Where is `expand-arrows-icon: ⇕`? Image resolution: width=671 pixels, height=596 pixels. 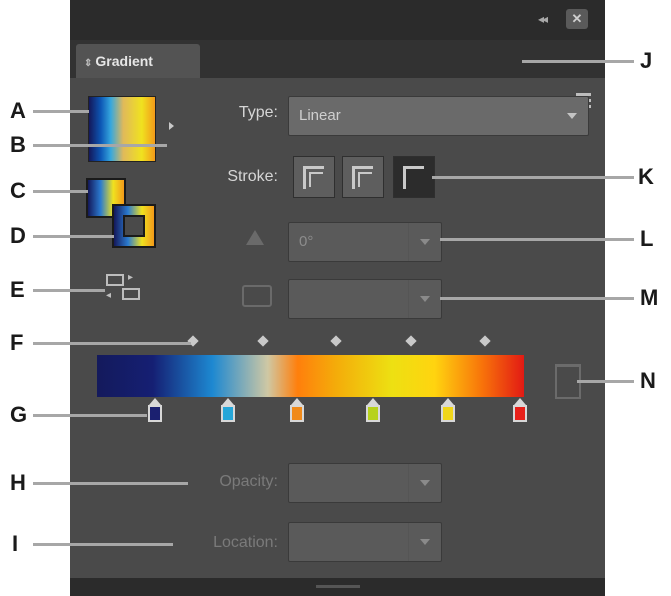 expand-arrows-icon: ⇕ is located at coordinates (88, 63).